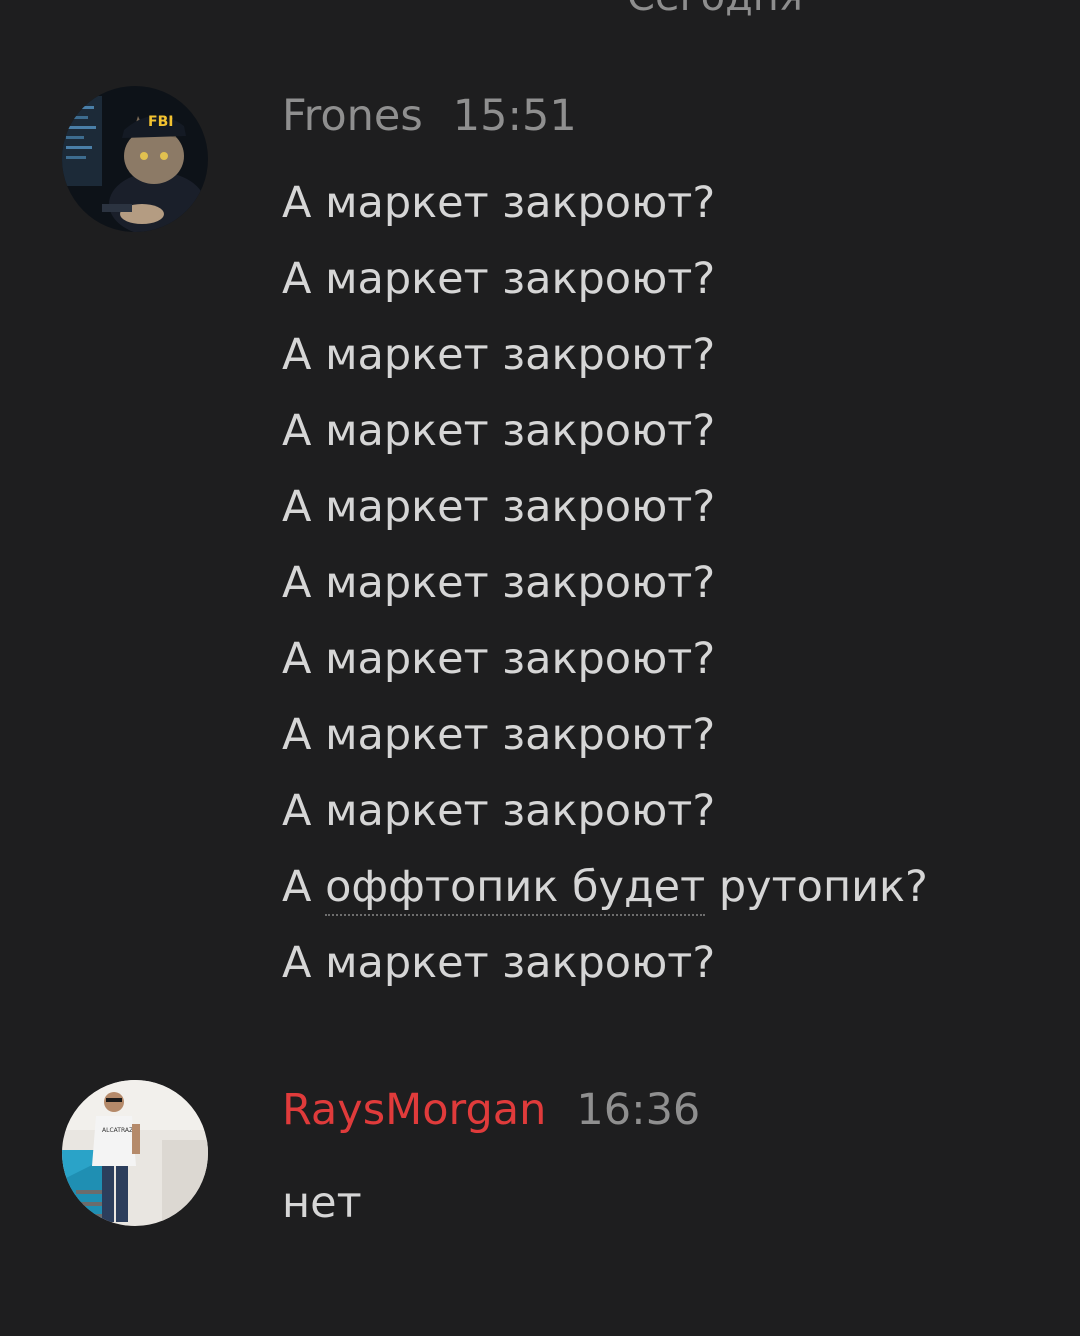  Describe the element at coordinates (135, 159) in the screenshot. I see `cat-fbi-avatar-icon: FBI` at that location.